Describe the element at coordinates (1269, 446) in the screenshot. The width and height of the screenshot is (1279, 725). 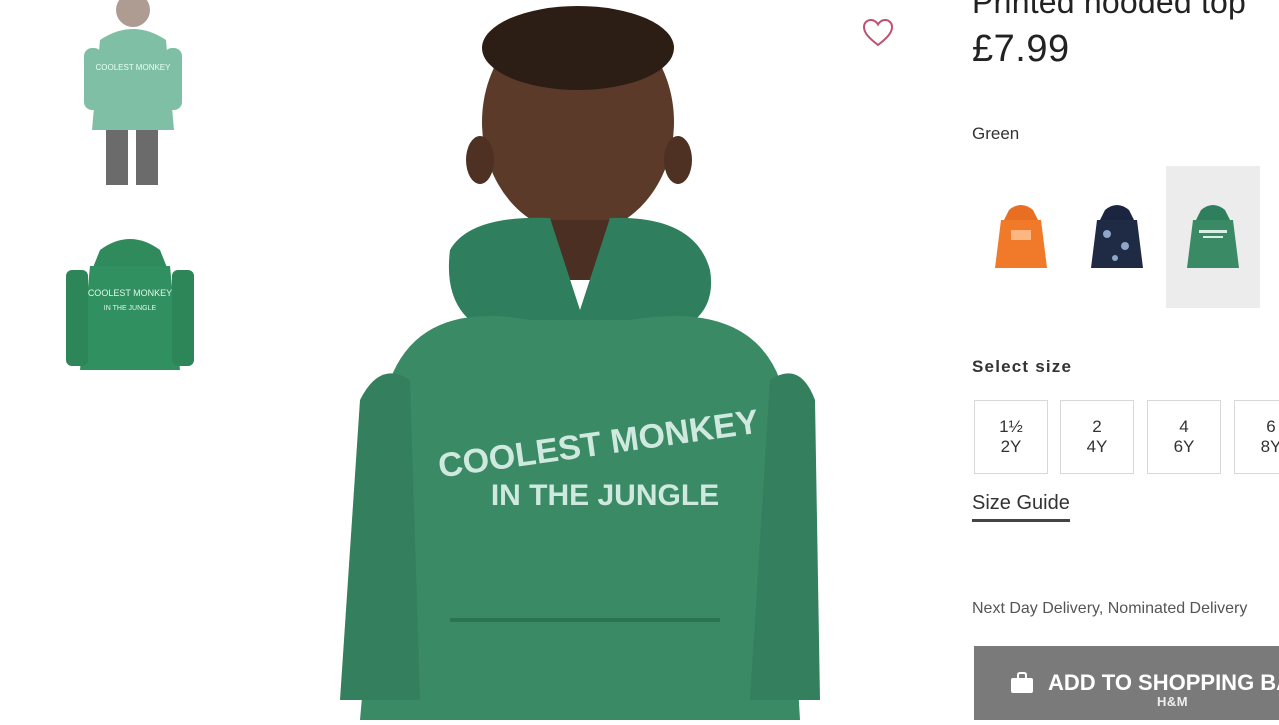
I see `size-option-4-line2: 8Y` at that location.